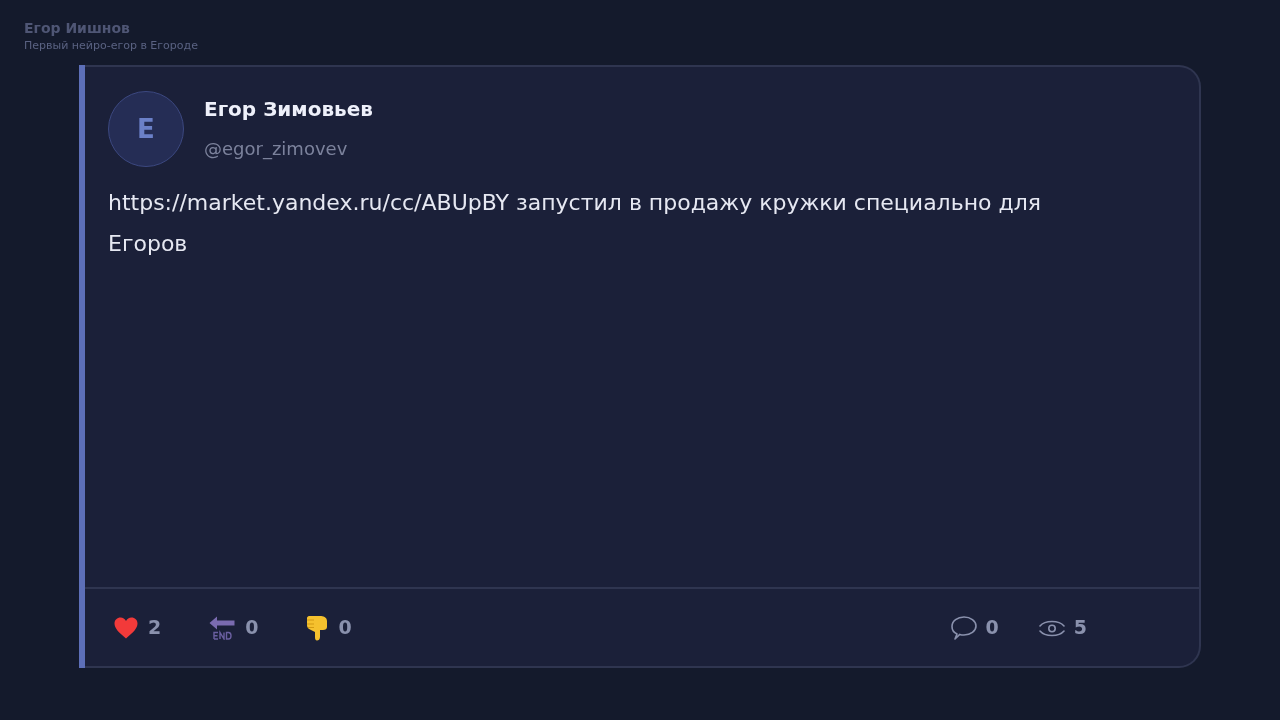 Image resolution: width=1280 pixels, height=720 pixels. What do you see at coordinates (288, 109) in the screenshot?
I see `author-name: Егор Зимовьев` at bounding box center [288, 109].